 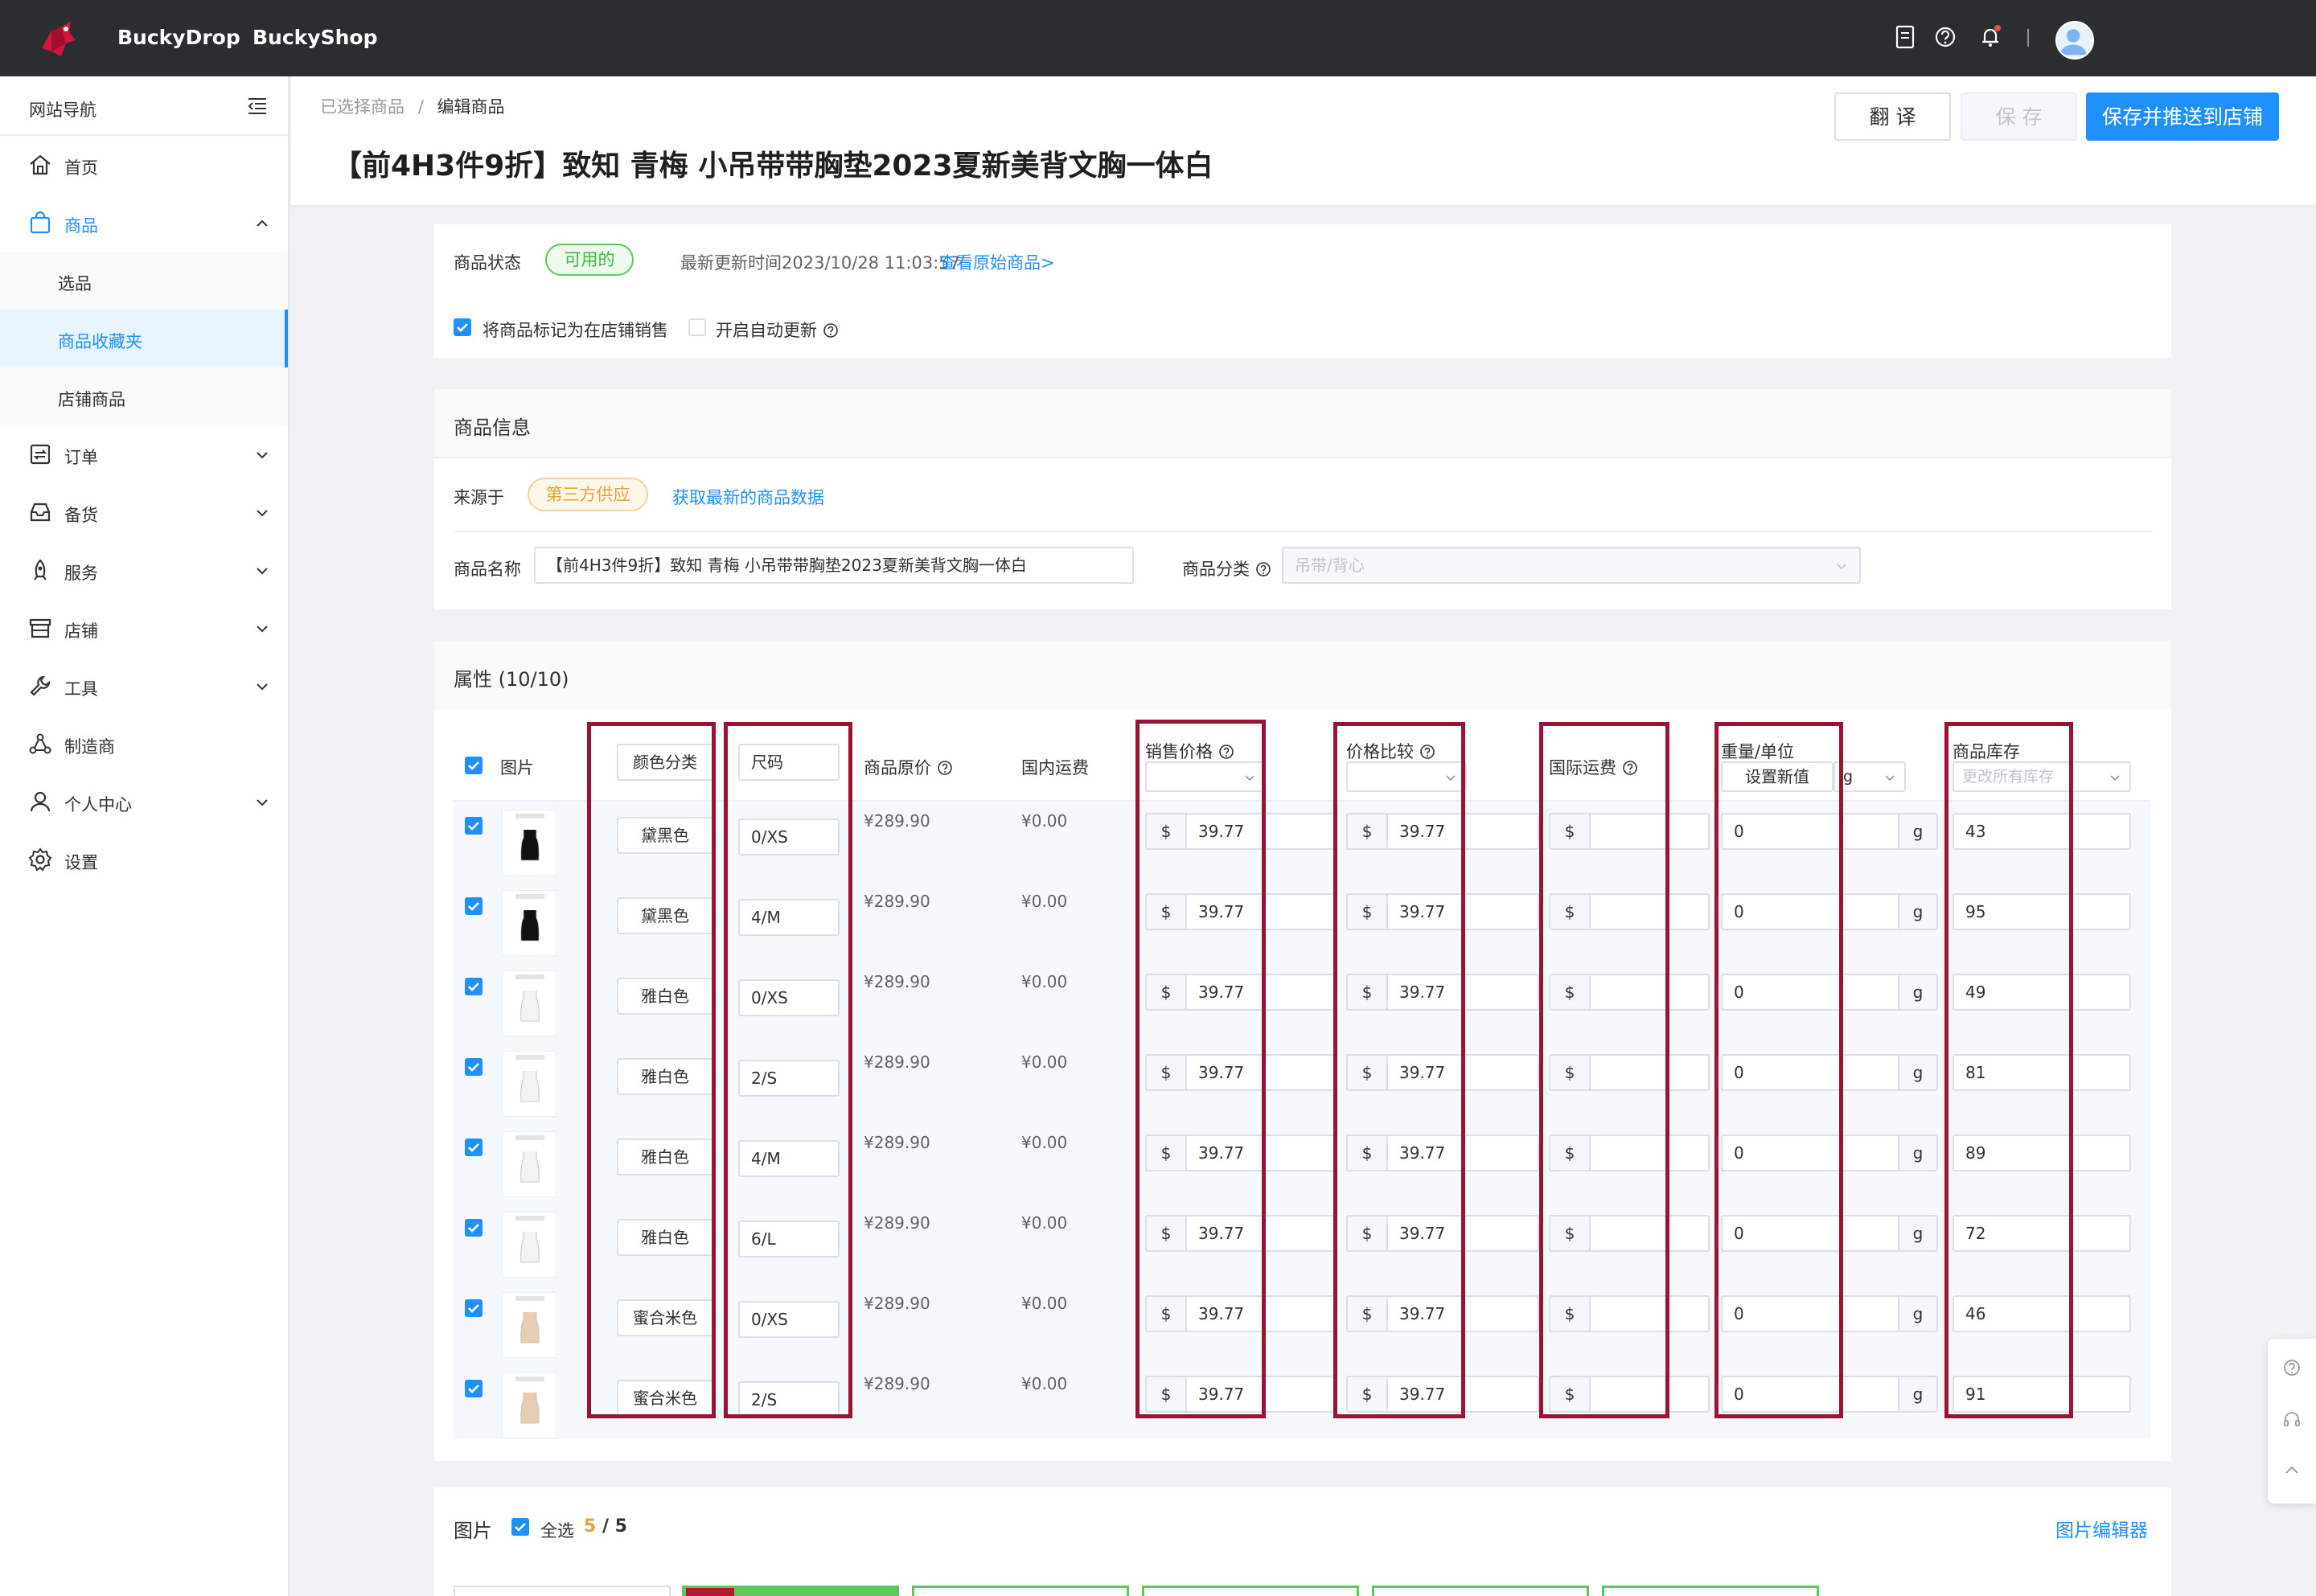 What do you see at coordinates (2292, 1419) in the screenshot?
I see `headset-icon` at bounding box center [2292, 1419].